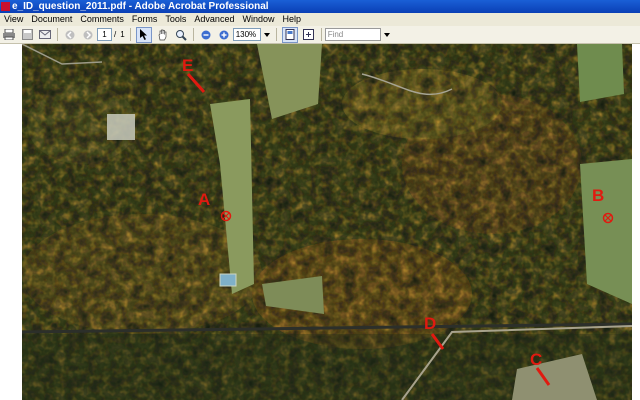 This screenshot has height=400, width=640. I want to click on toolbar: 1 / 1 130% Find, so click(320, 35).